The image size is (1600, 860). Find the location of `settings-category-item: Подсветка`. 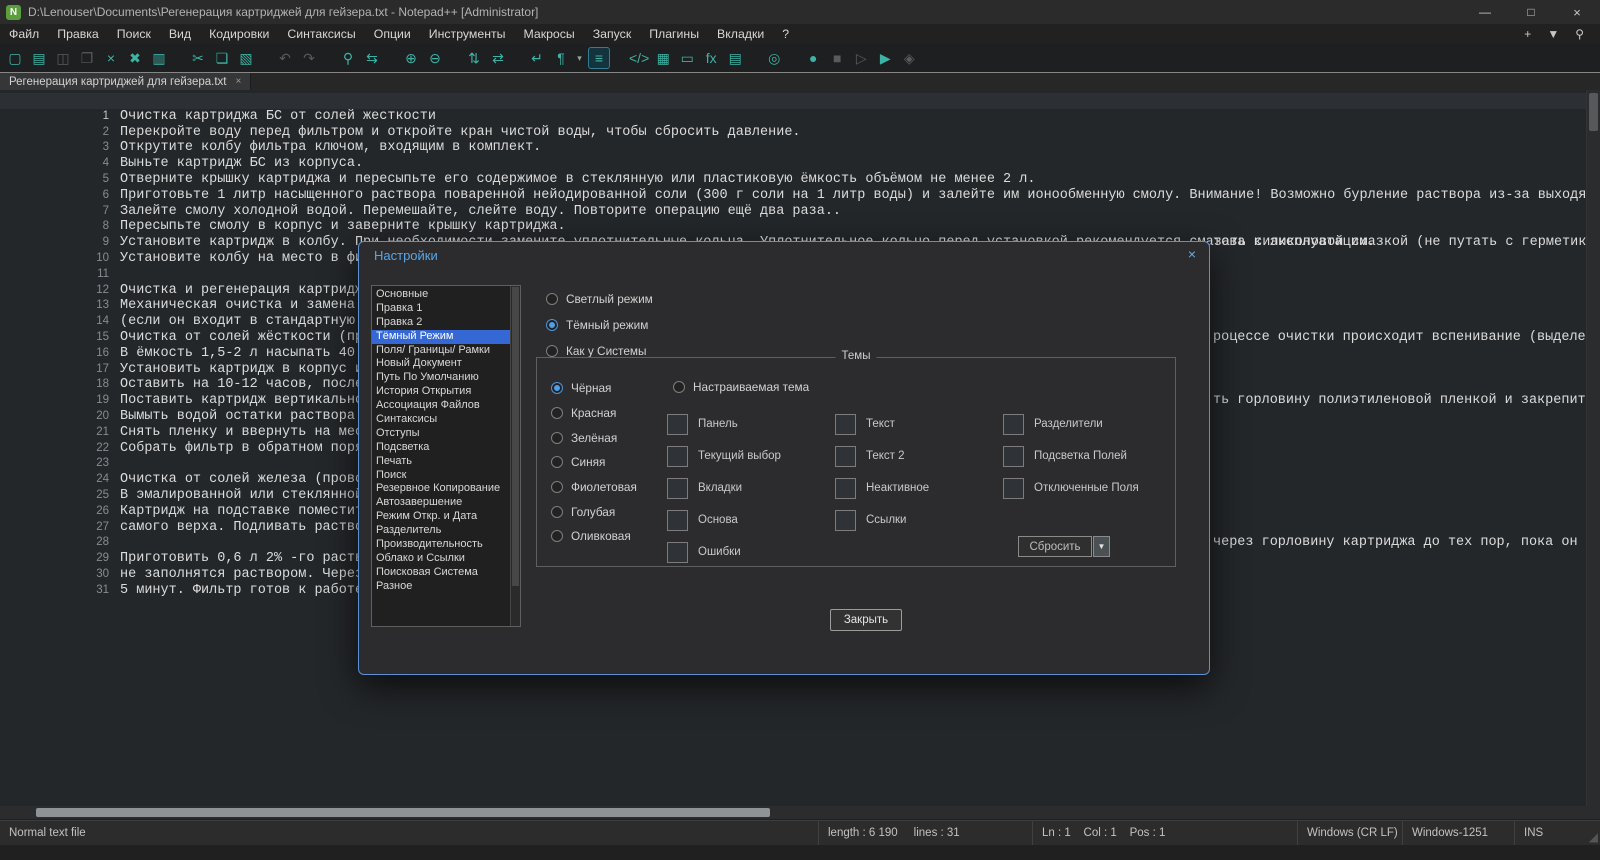

settings-category-item: Подсветка is located at coordinates (446, 448).